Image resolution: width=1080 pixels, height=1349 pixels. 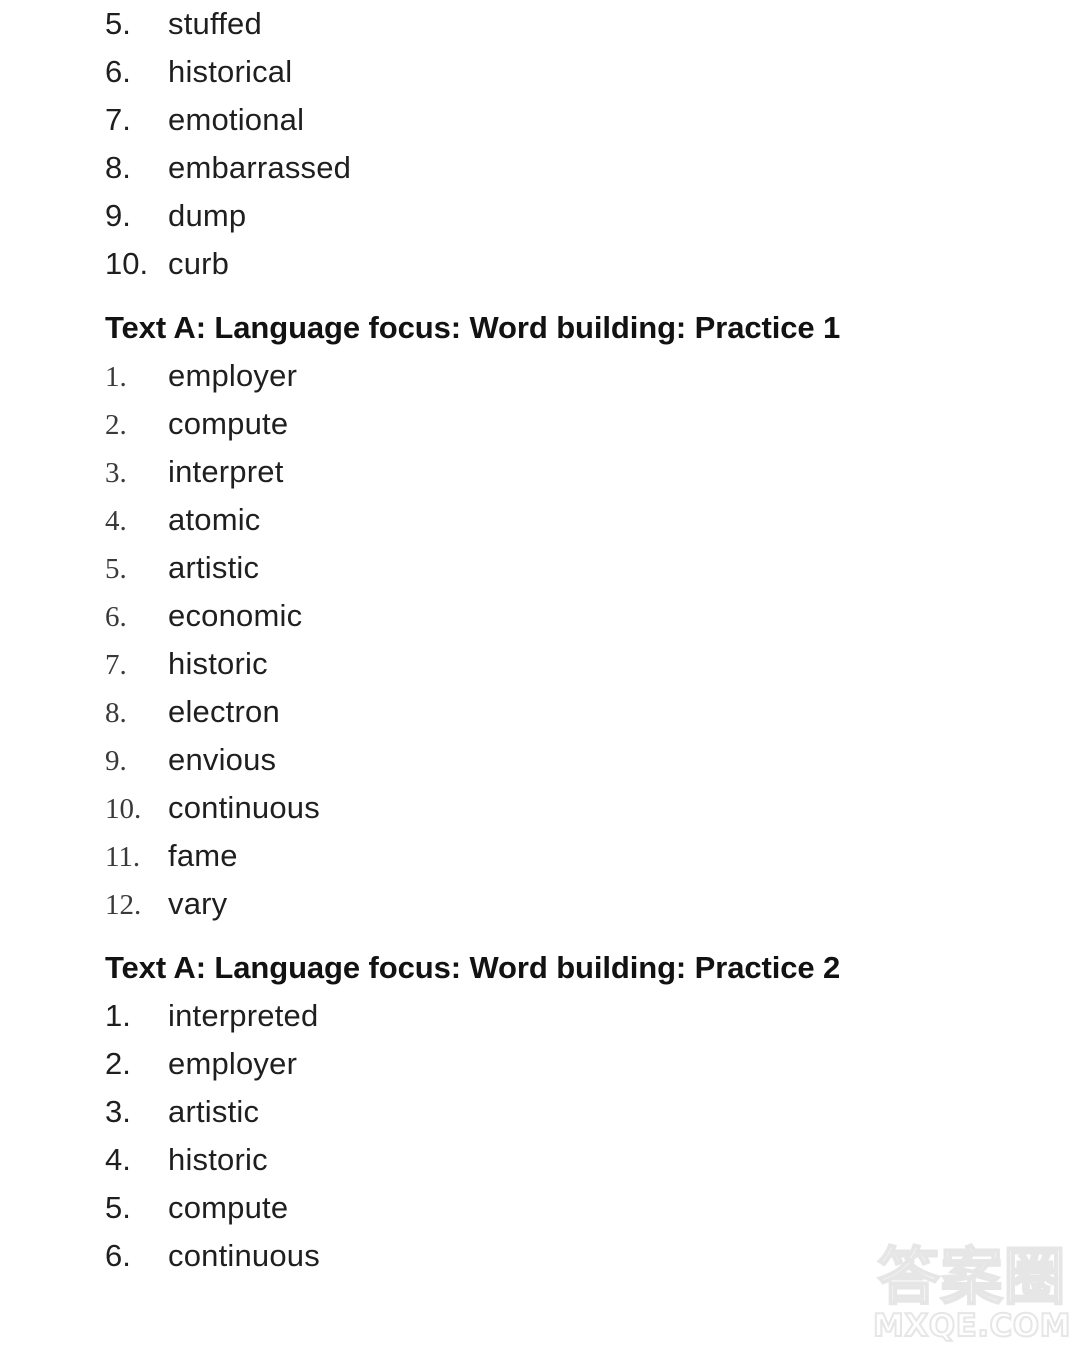 What do you see at coordinates (214, 519) in the screenshot?
I see `answer-word: atomic` at bounding box center [214, 519].